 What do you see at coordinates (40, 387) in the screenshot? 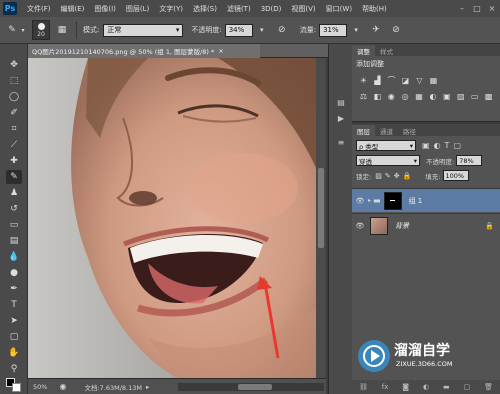
I see `zoom-level: 50%` at bounding box center [40, 387].